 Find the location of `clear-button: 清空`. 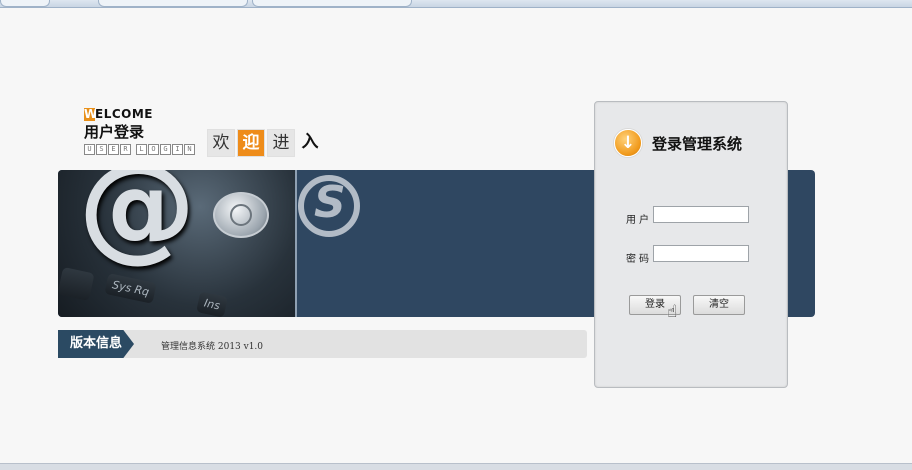

clear-button: 清空 is located at coordinates (719, 305).